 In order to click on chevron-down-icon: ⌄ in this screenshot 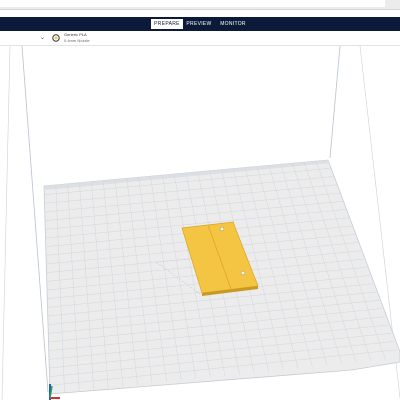, I will do `click(43, 38)`.